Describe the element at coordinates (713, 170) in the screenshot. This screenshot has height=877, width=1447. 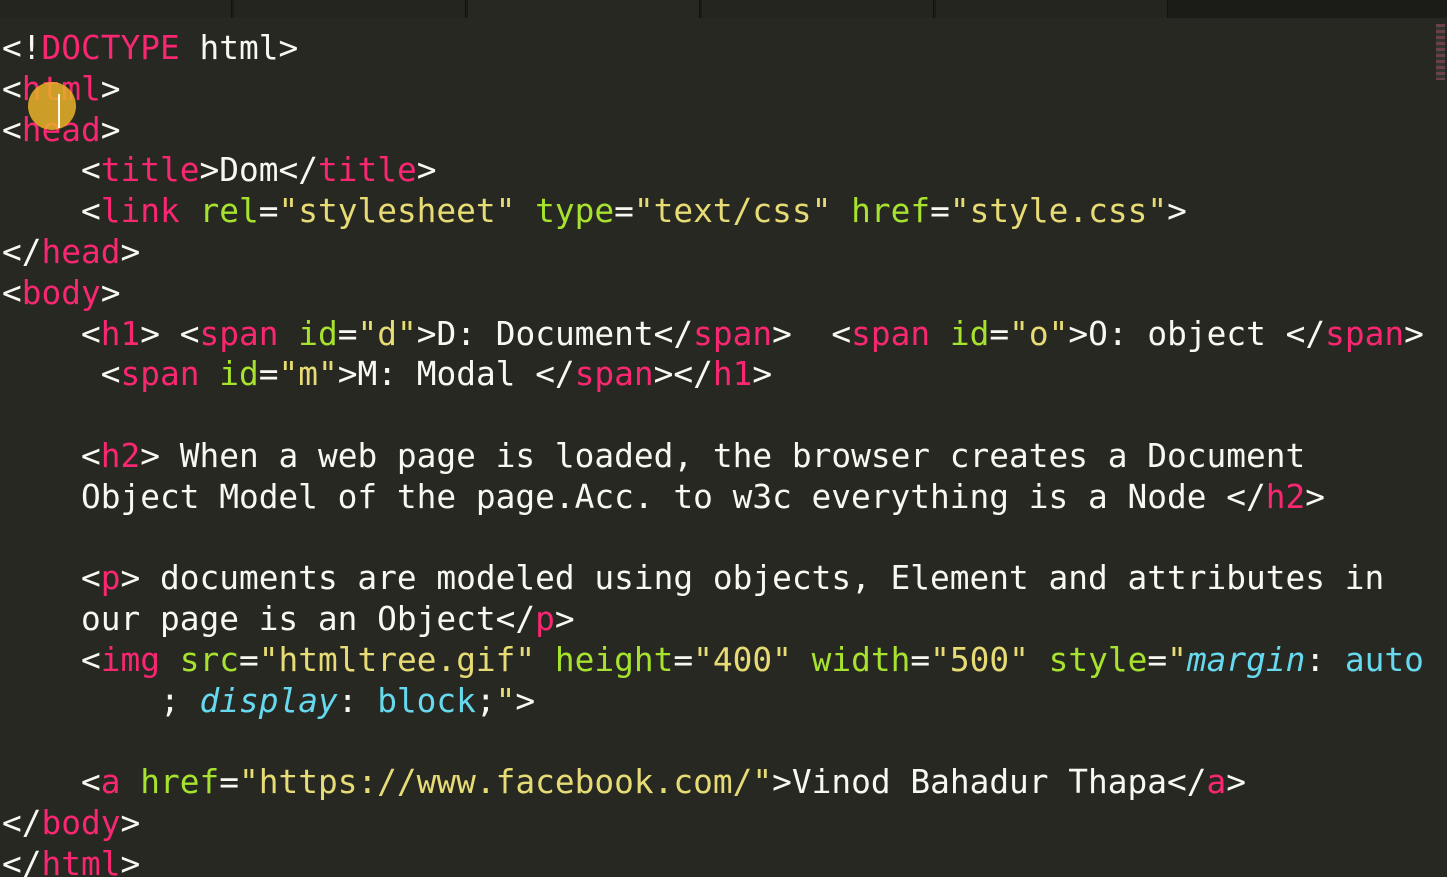
I see `code-line: <title>Dom</title>` at that location.